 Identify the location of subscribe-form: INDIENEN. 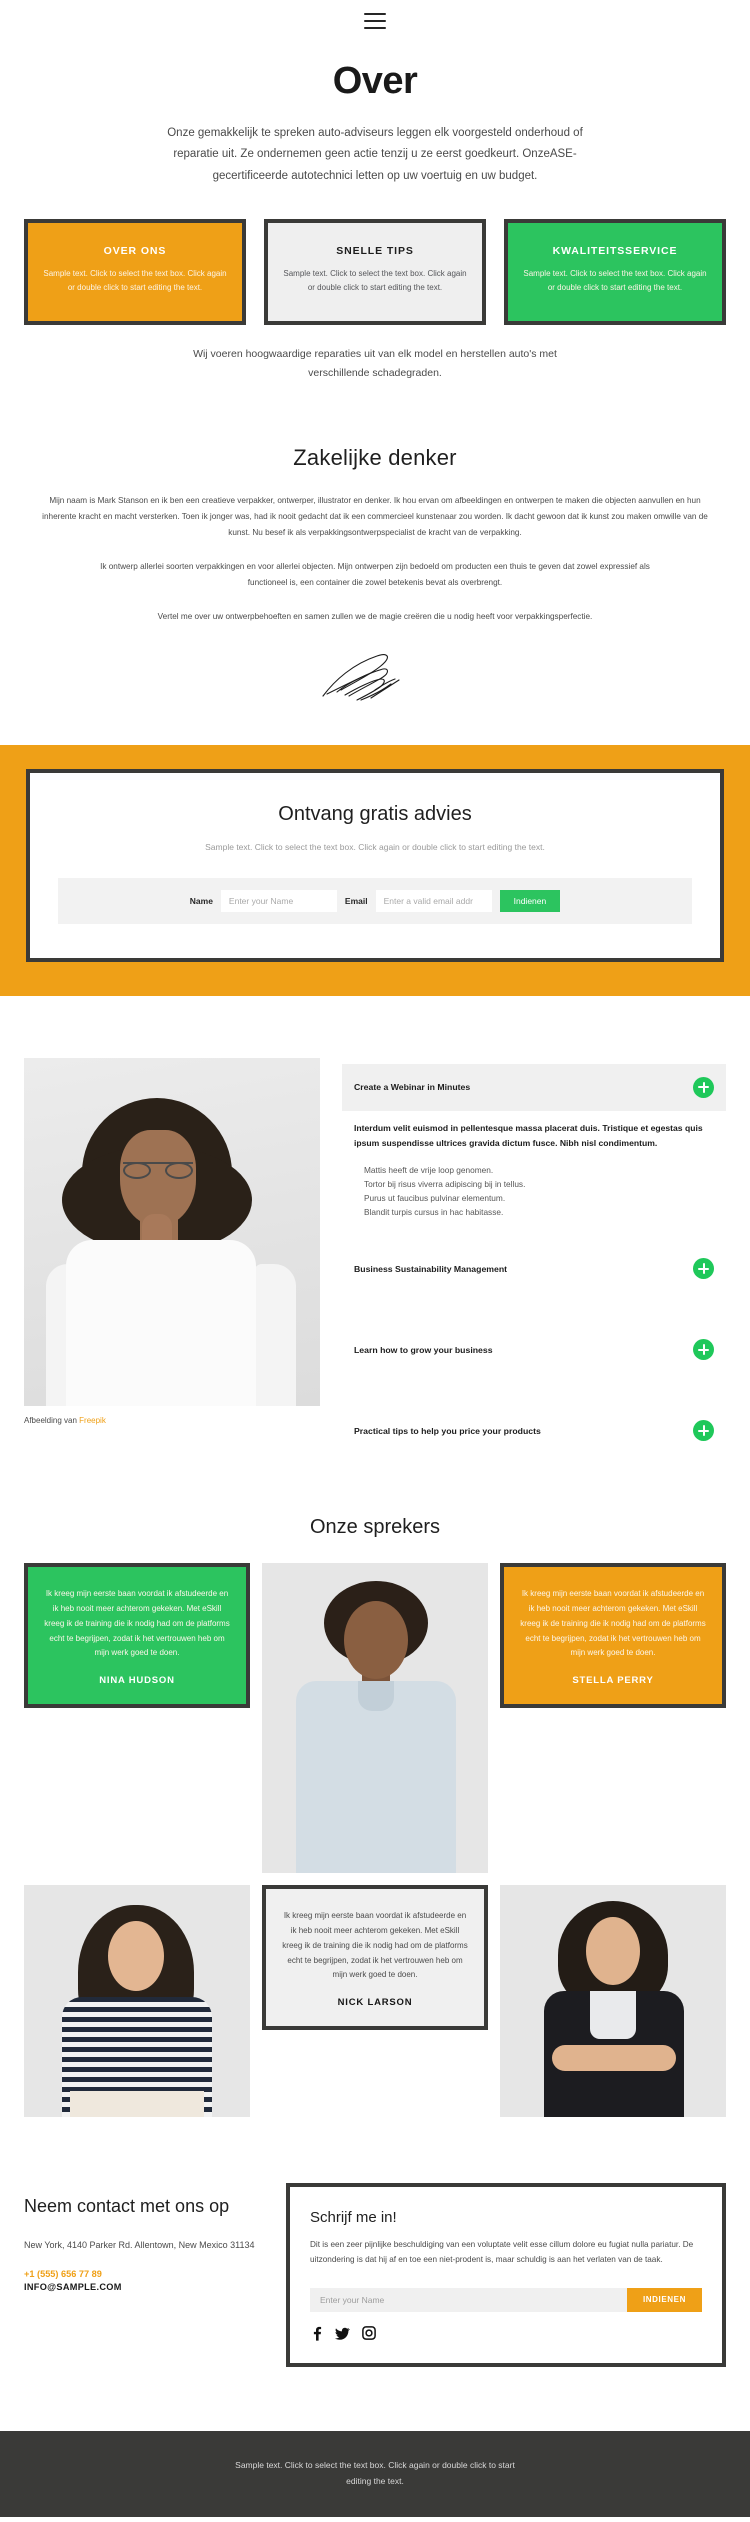
(506, 2299).